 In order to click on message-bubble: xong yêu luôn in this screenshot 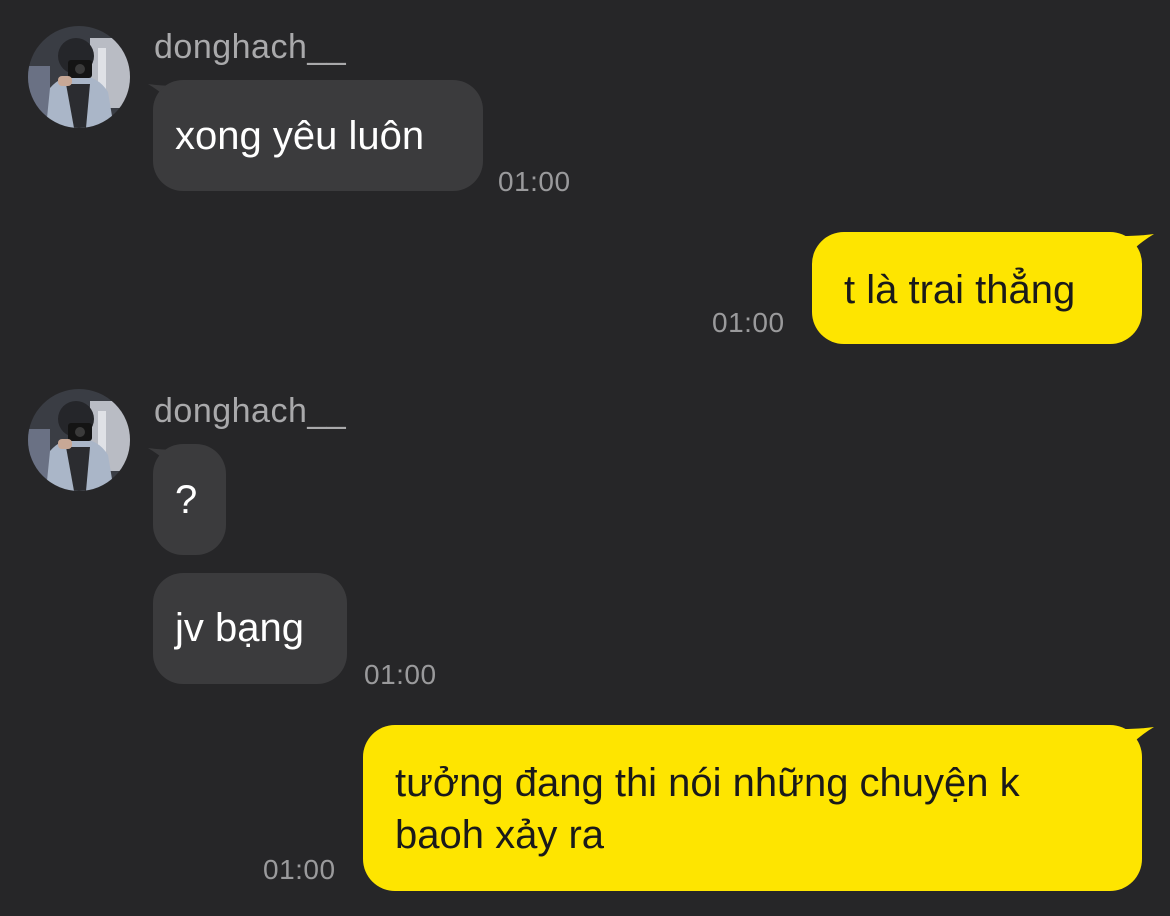, I will do `click(318, 135)`.